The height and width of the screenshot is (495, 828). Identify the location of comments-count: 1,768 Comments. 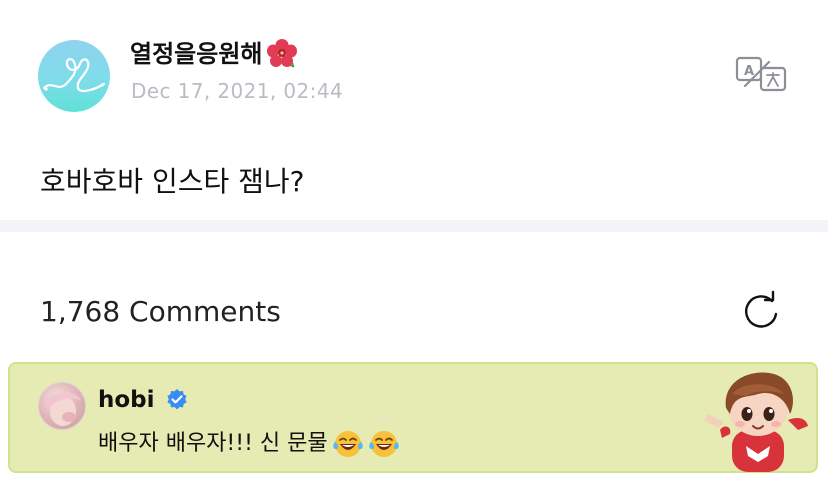
(160, 311).